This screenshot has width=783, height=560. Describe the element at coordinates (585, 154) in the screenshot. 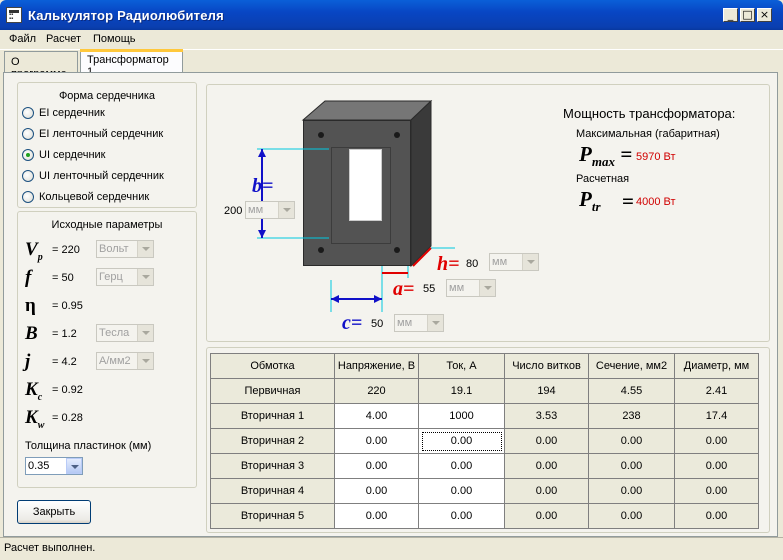

I see `pmax-letter: P` at that location.